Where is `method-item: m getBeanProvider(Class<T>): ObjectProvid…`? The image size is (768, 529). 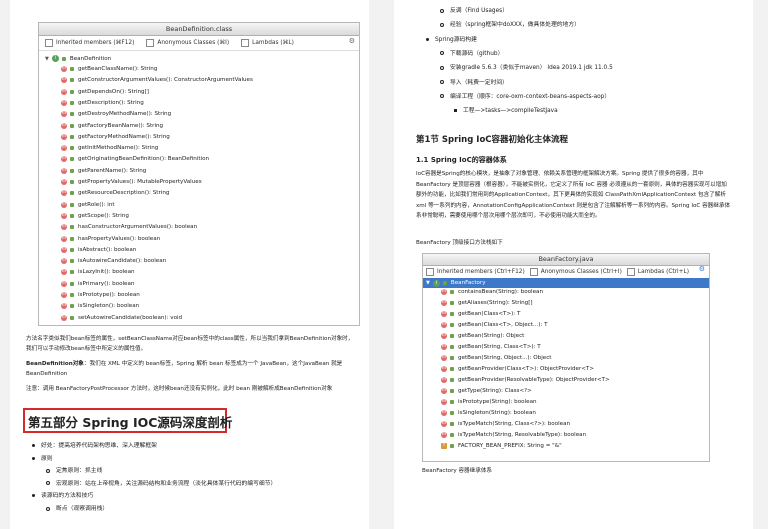 method-item: m getBeanProvider(Class<T>): ObjectProvid… is located at coordinates (566, 369).